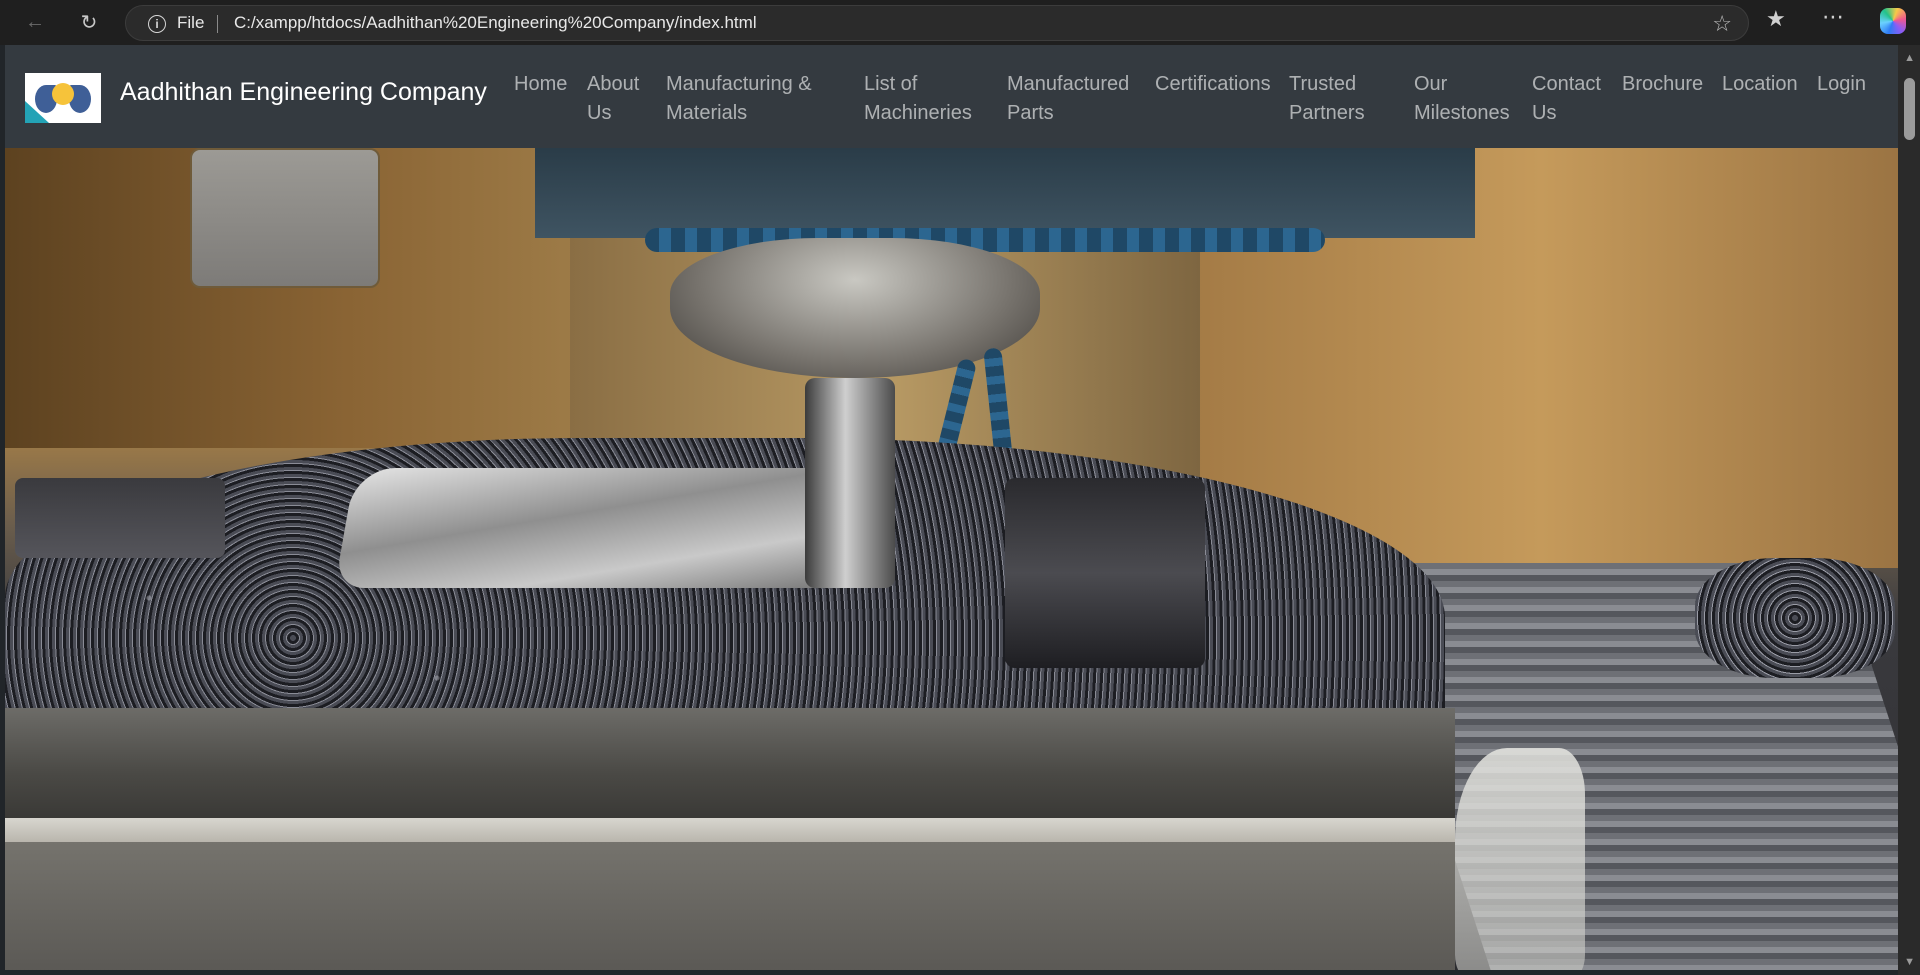 This screenshot has width=1920, height=975. Describe the element at coordinates (1893, 21) in the screenshot. I see `copilot-icon` at that location.